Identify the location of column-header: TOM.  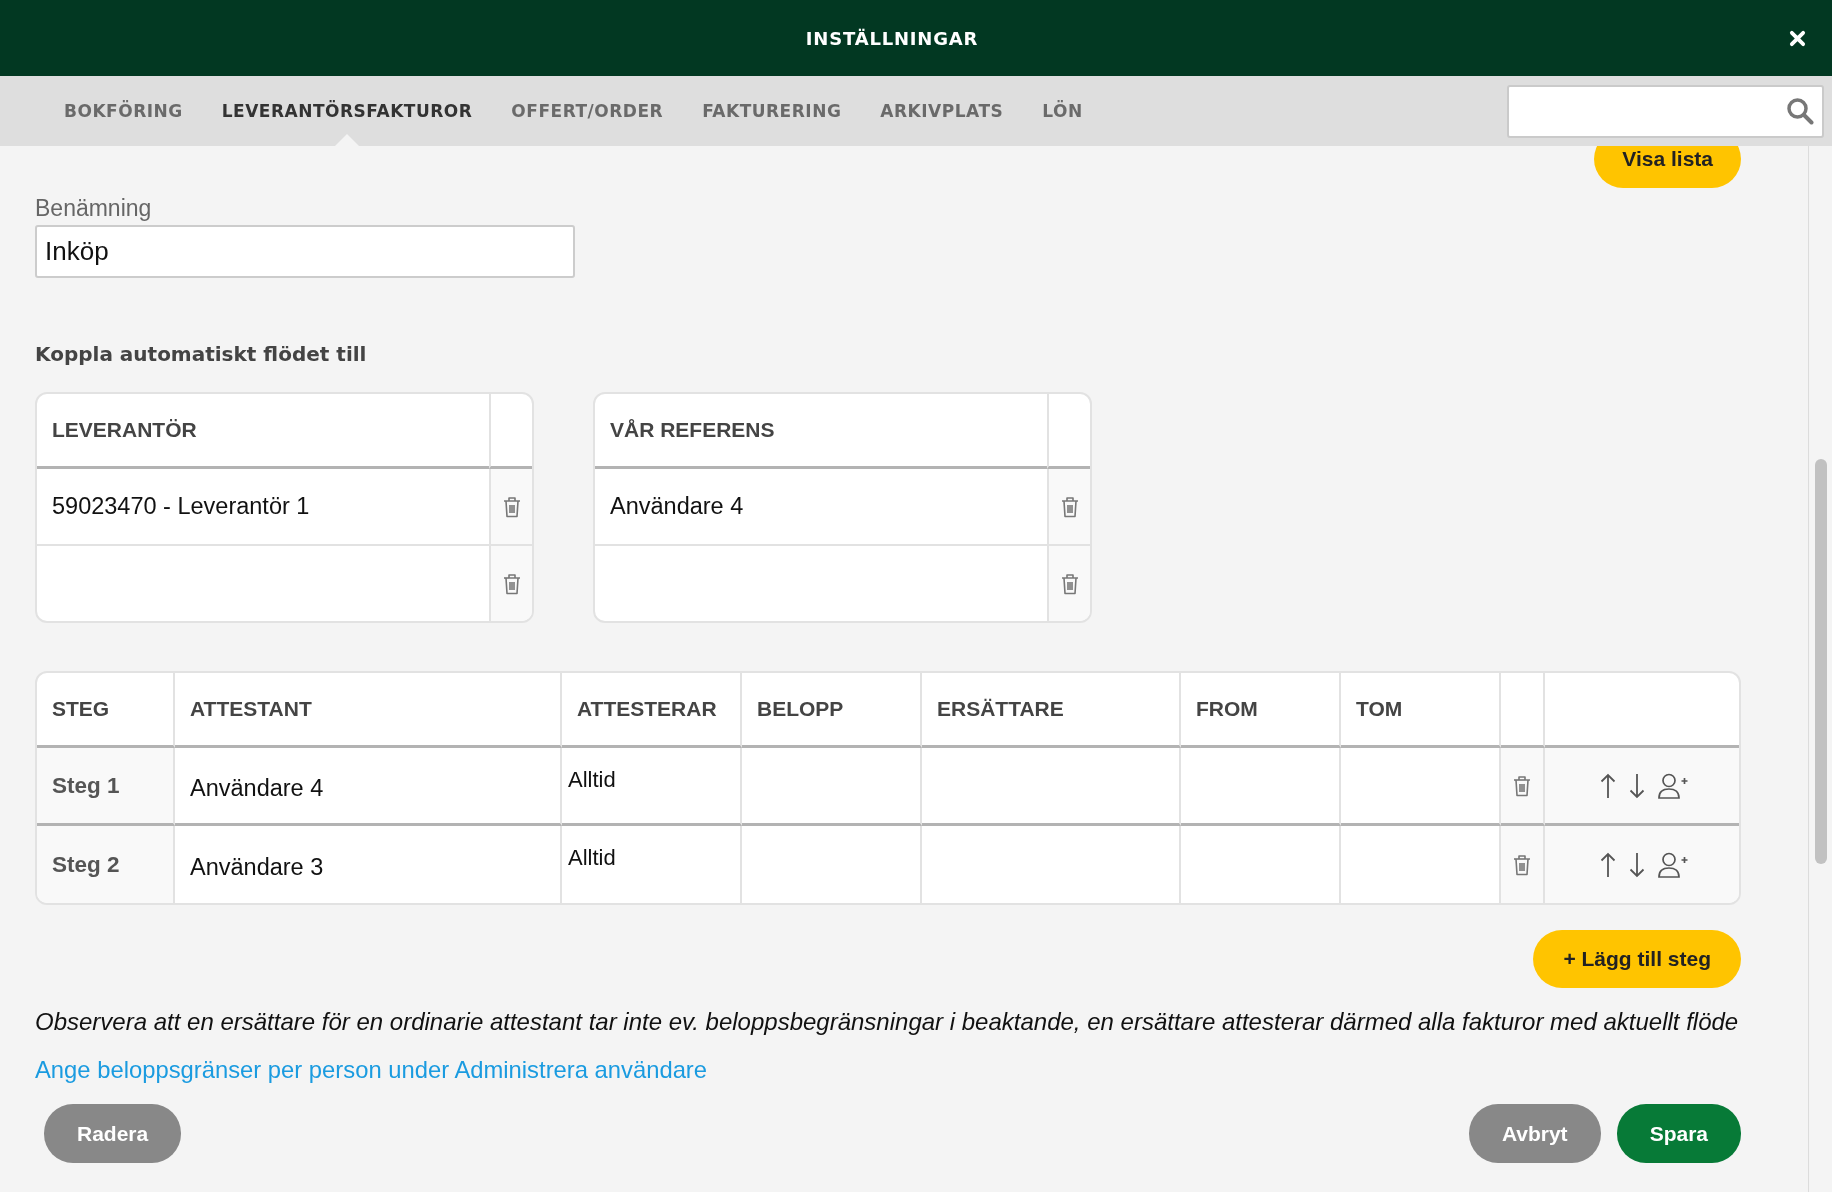
(1421, 710).